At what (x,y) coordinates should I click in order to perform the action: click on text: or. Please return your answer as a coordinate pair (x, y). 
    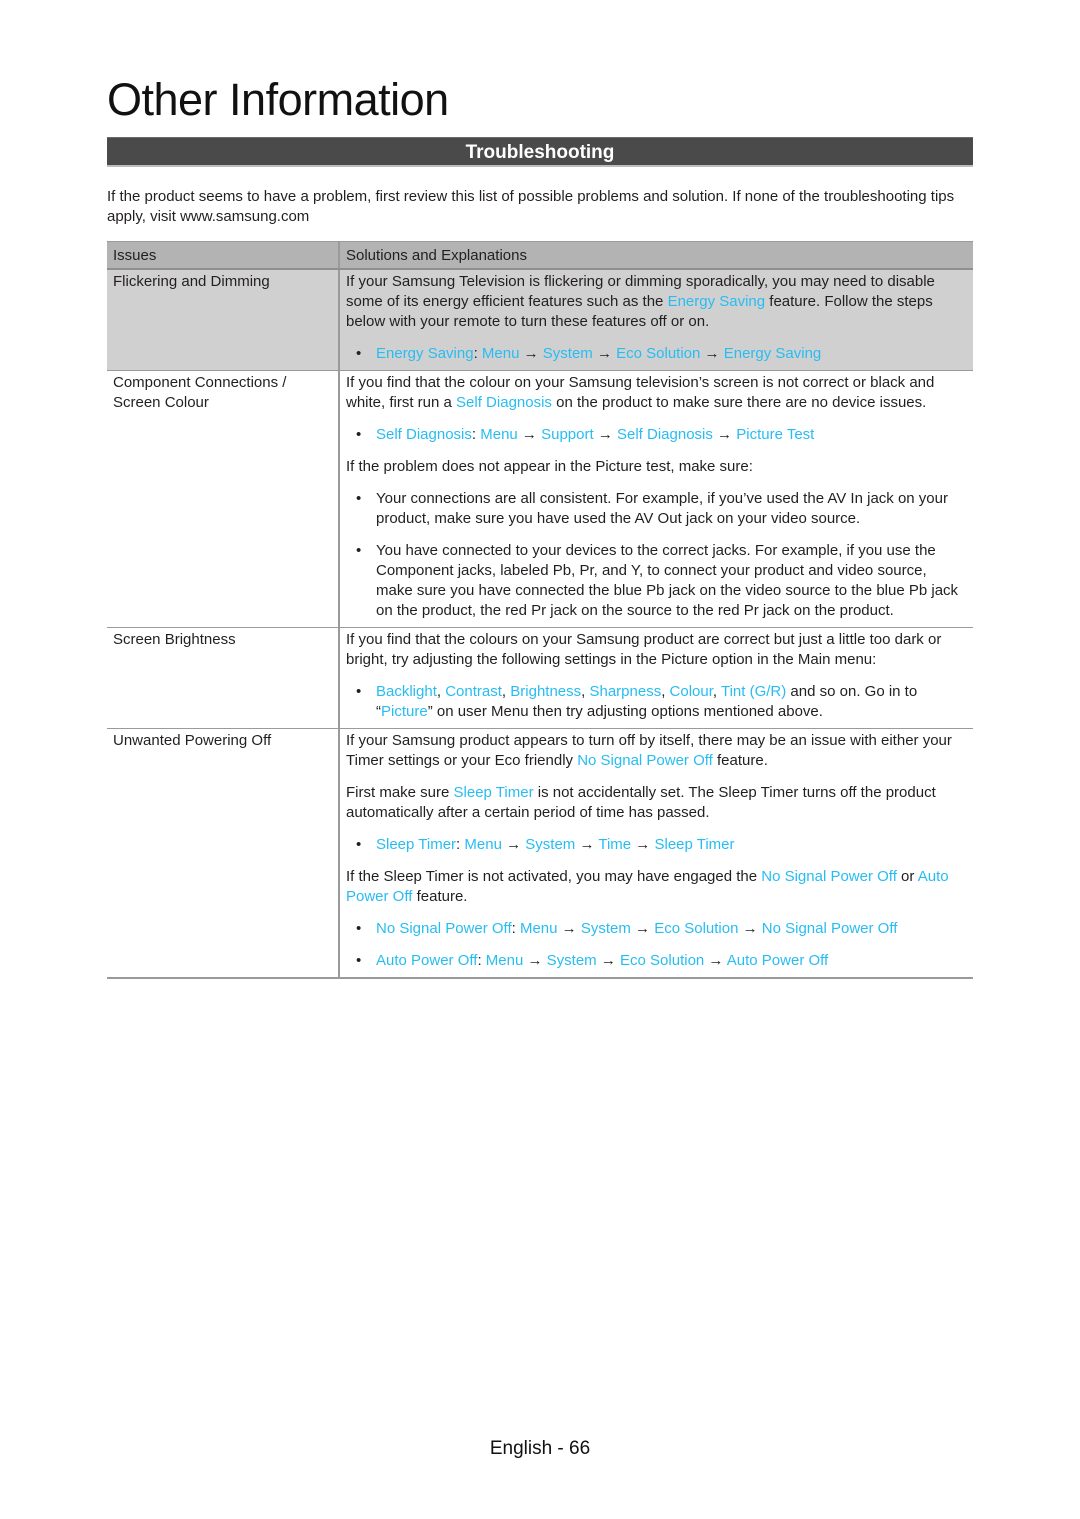
    Looking at the image, I should click on (907, 876).